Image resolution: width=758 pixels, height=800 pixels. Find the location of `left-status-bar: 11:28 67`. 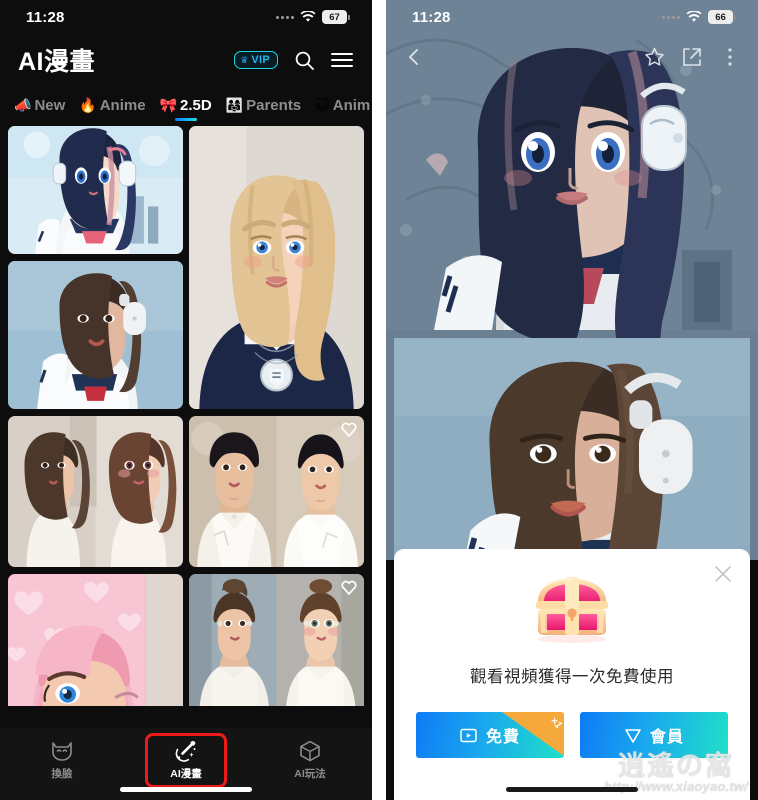

left-status-bar: 11:28 67 is located at coordinates (186, 17).